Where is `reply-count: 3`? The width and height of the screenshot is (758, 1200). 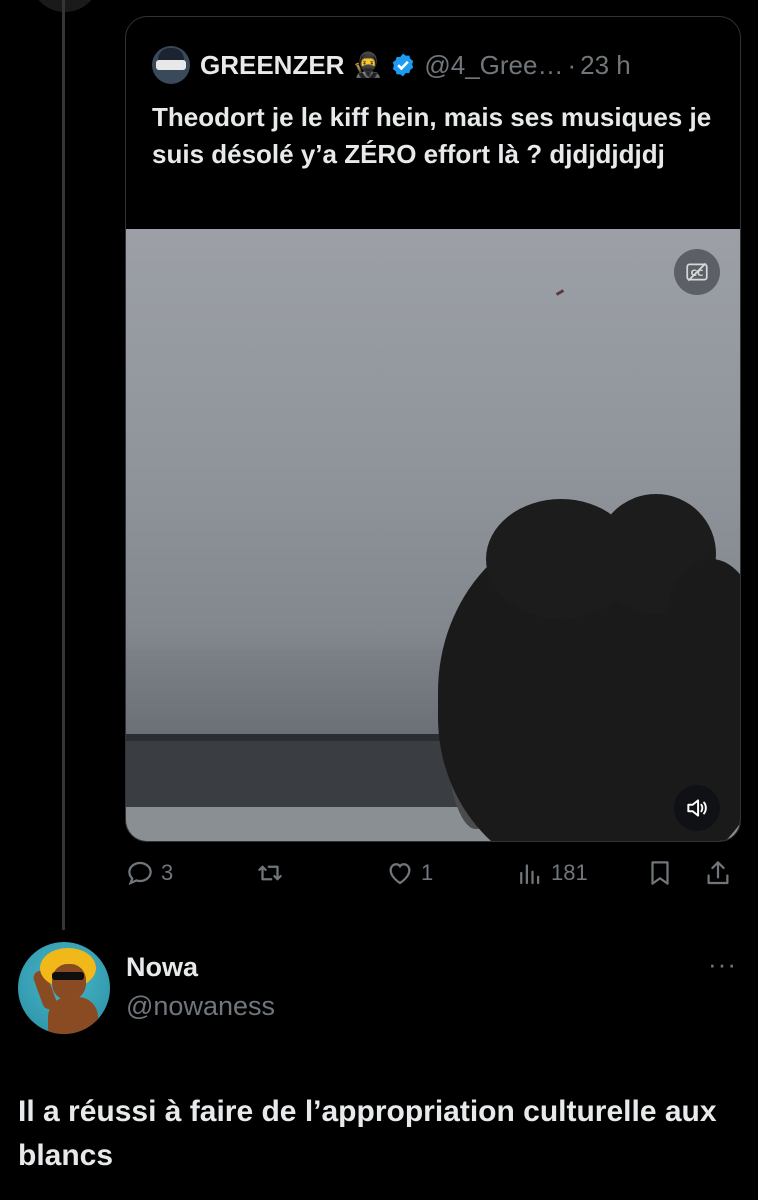
reply-count: 3 is located at coordinates (167, 872).